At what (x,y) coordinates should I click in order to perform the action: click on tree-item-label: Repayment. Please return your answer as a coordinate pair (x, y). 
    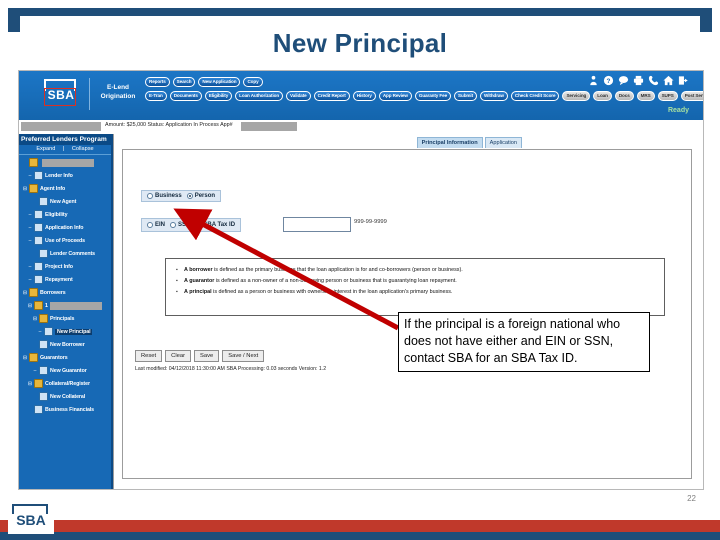
    Looking at the image, I should click on (59, 279).